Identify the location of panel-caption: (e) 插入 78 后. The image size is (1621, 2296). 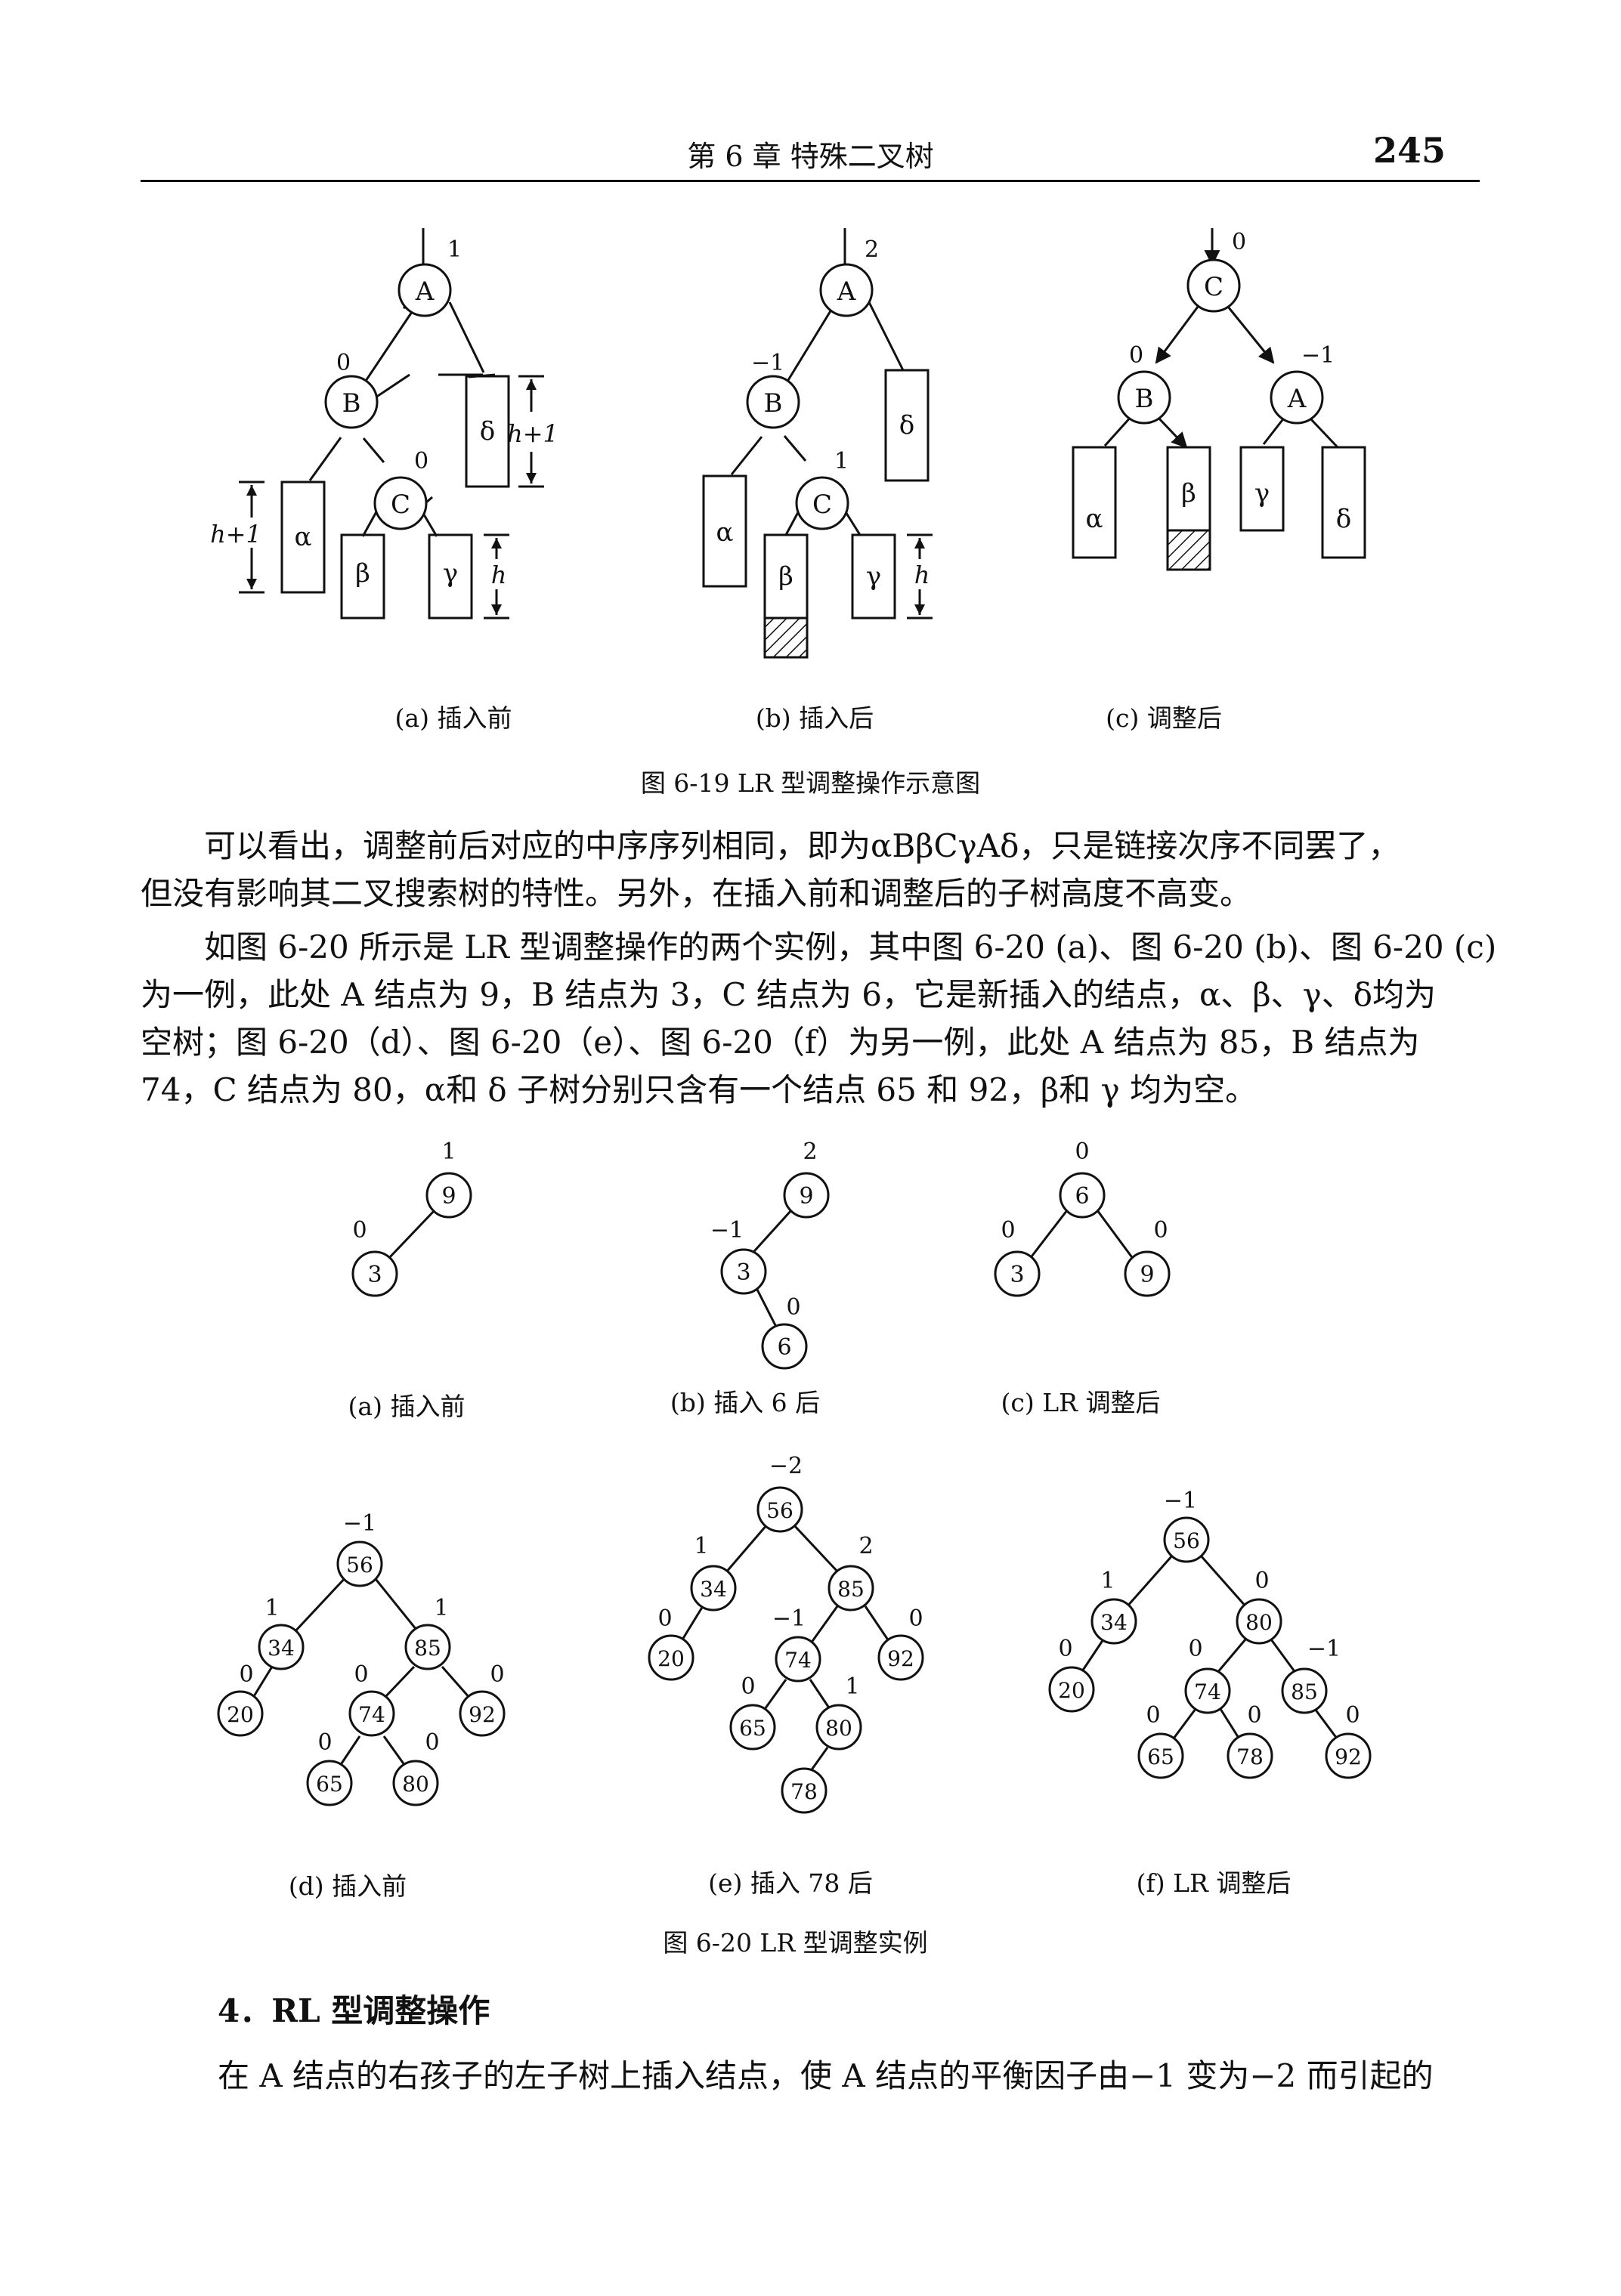
(790, 1883).